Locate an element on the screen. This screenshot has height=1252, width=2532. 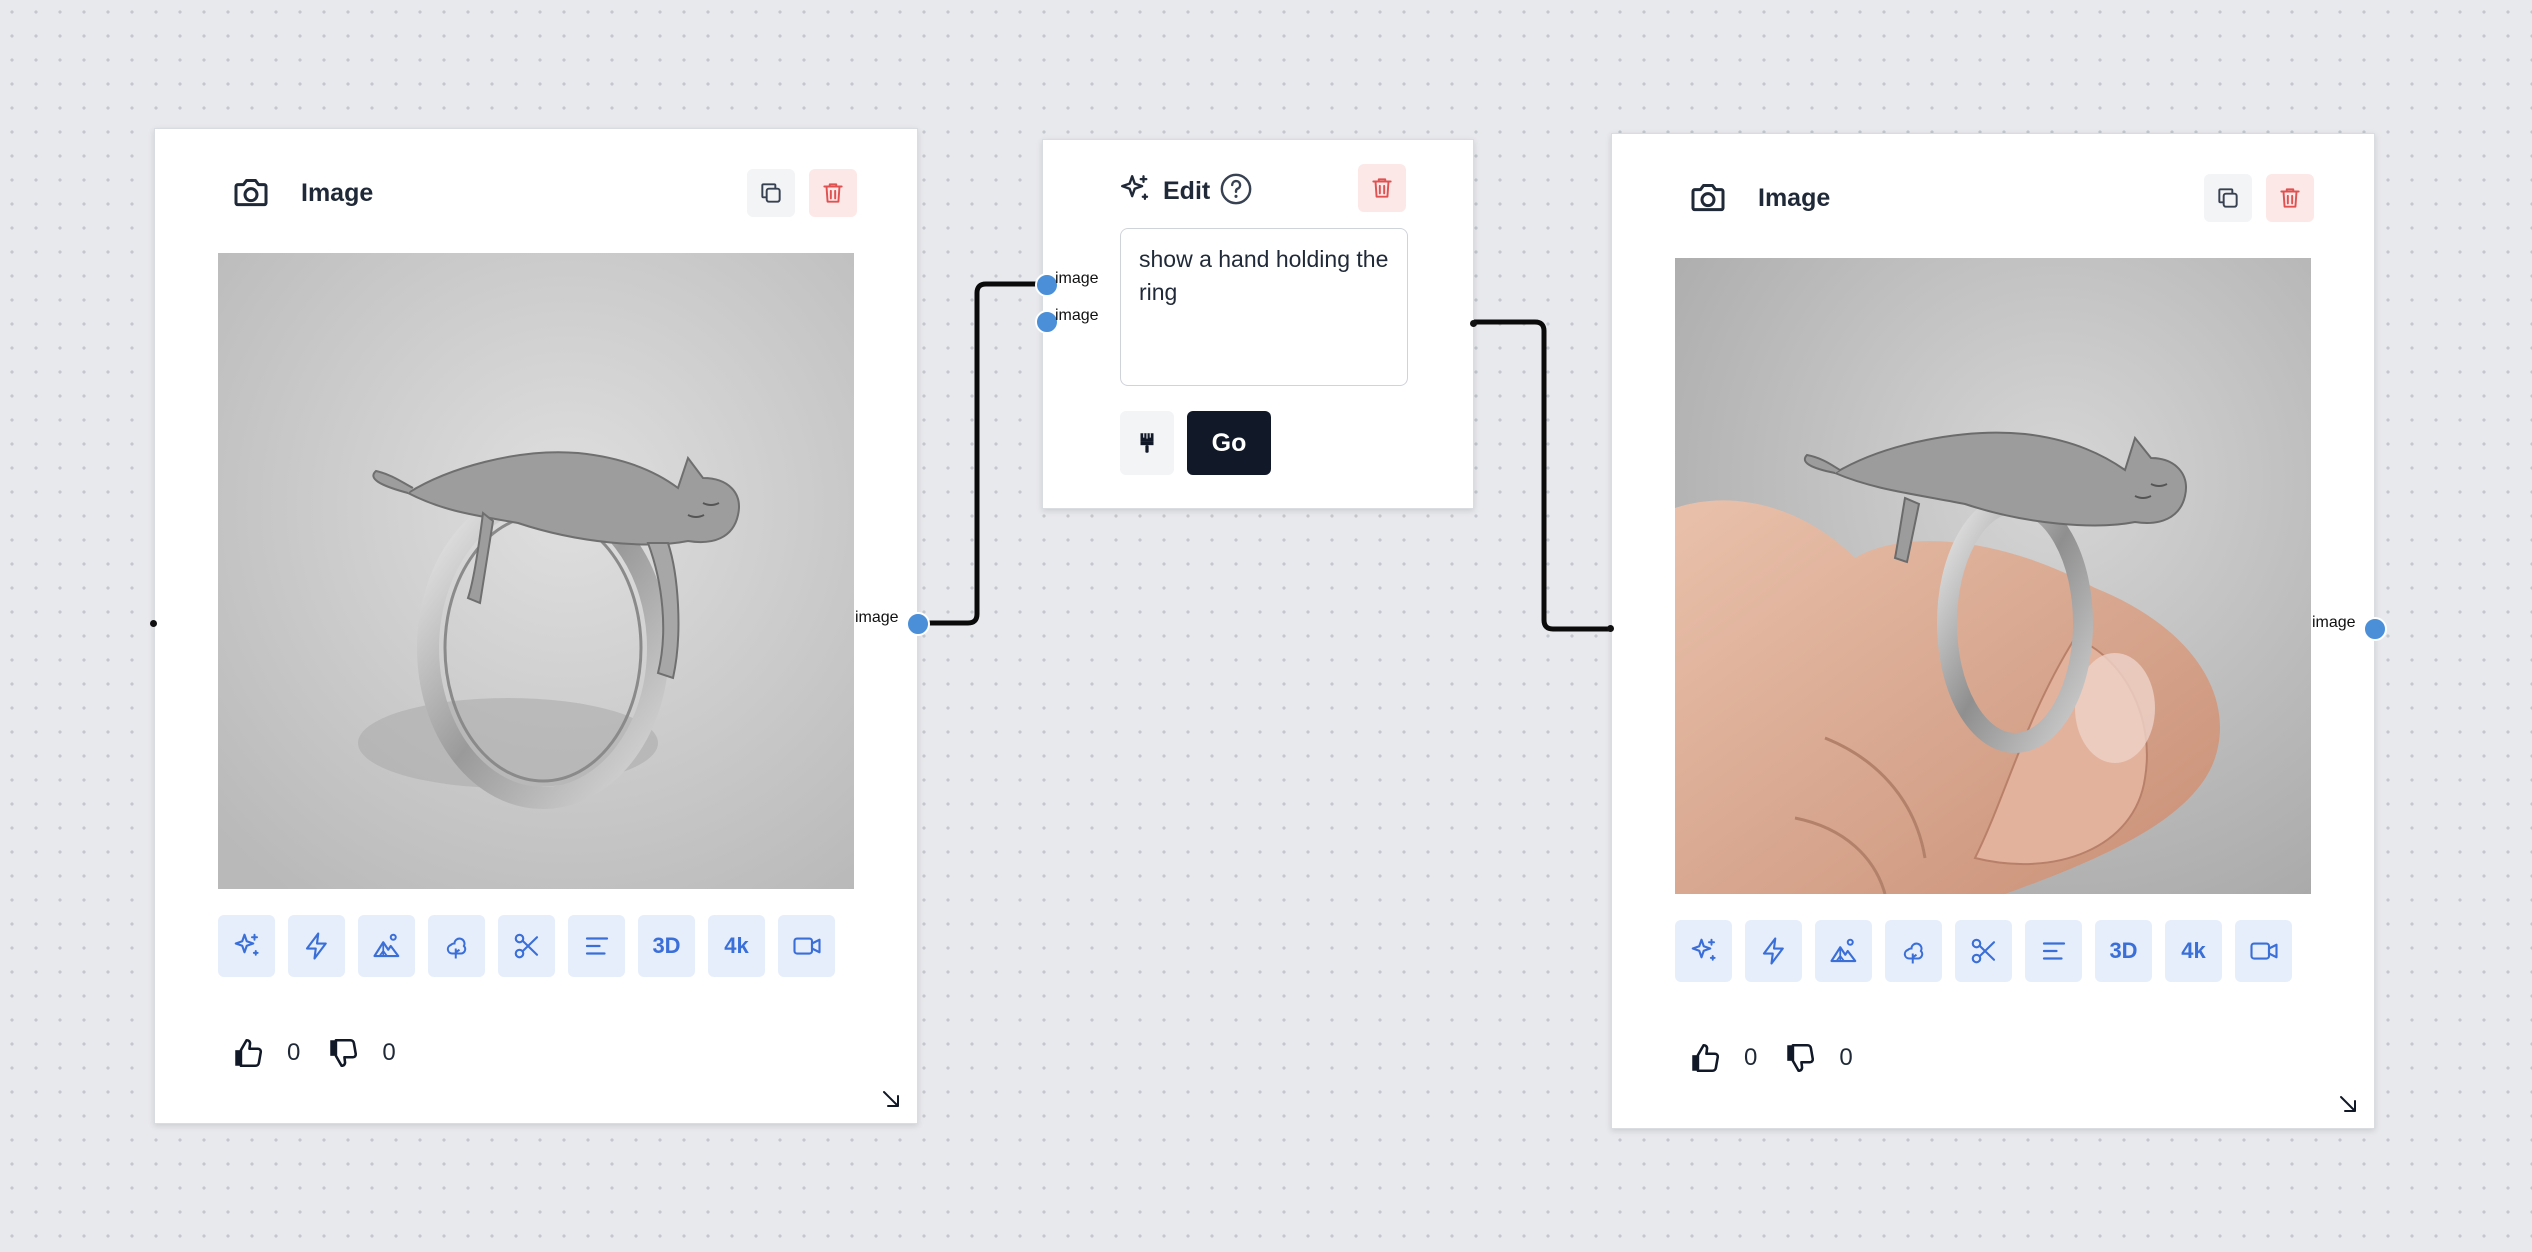
paintbrush-icon is located at coordinates (1147, 443).